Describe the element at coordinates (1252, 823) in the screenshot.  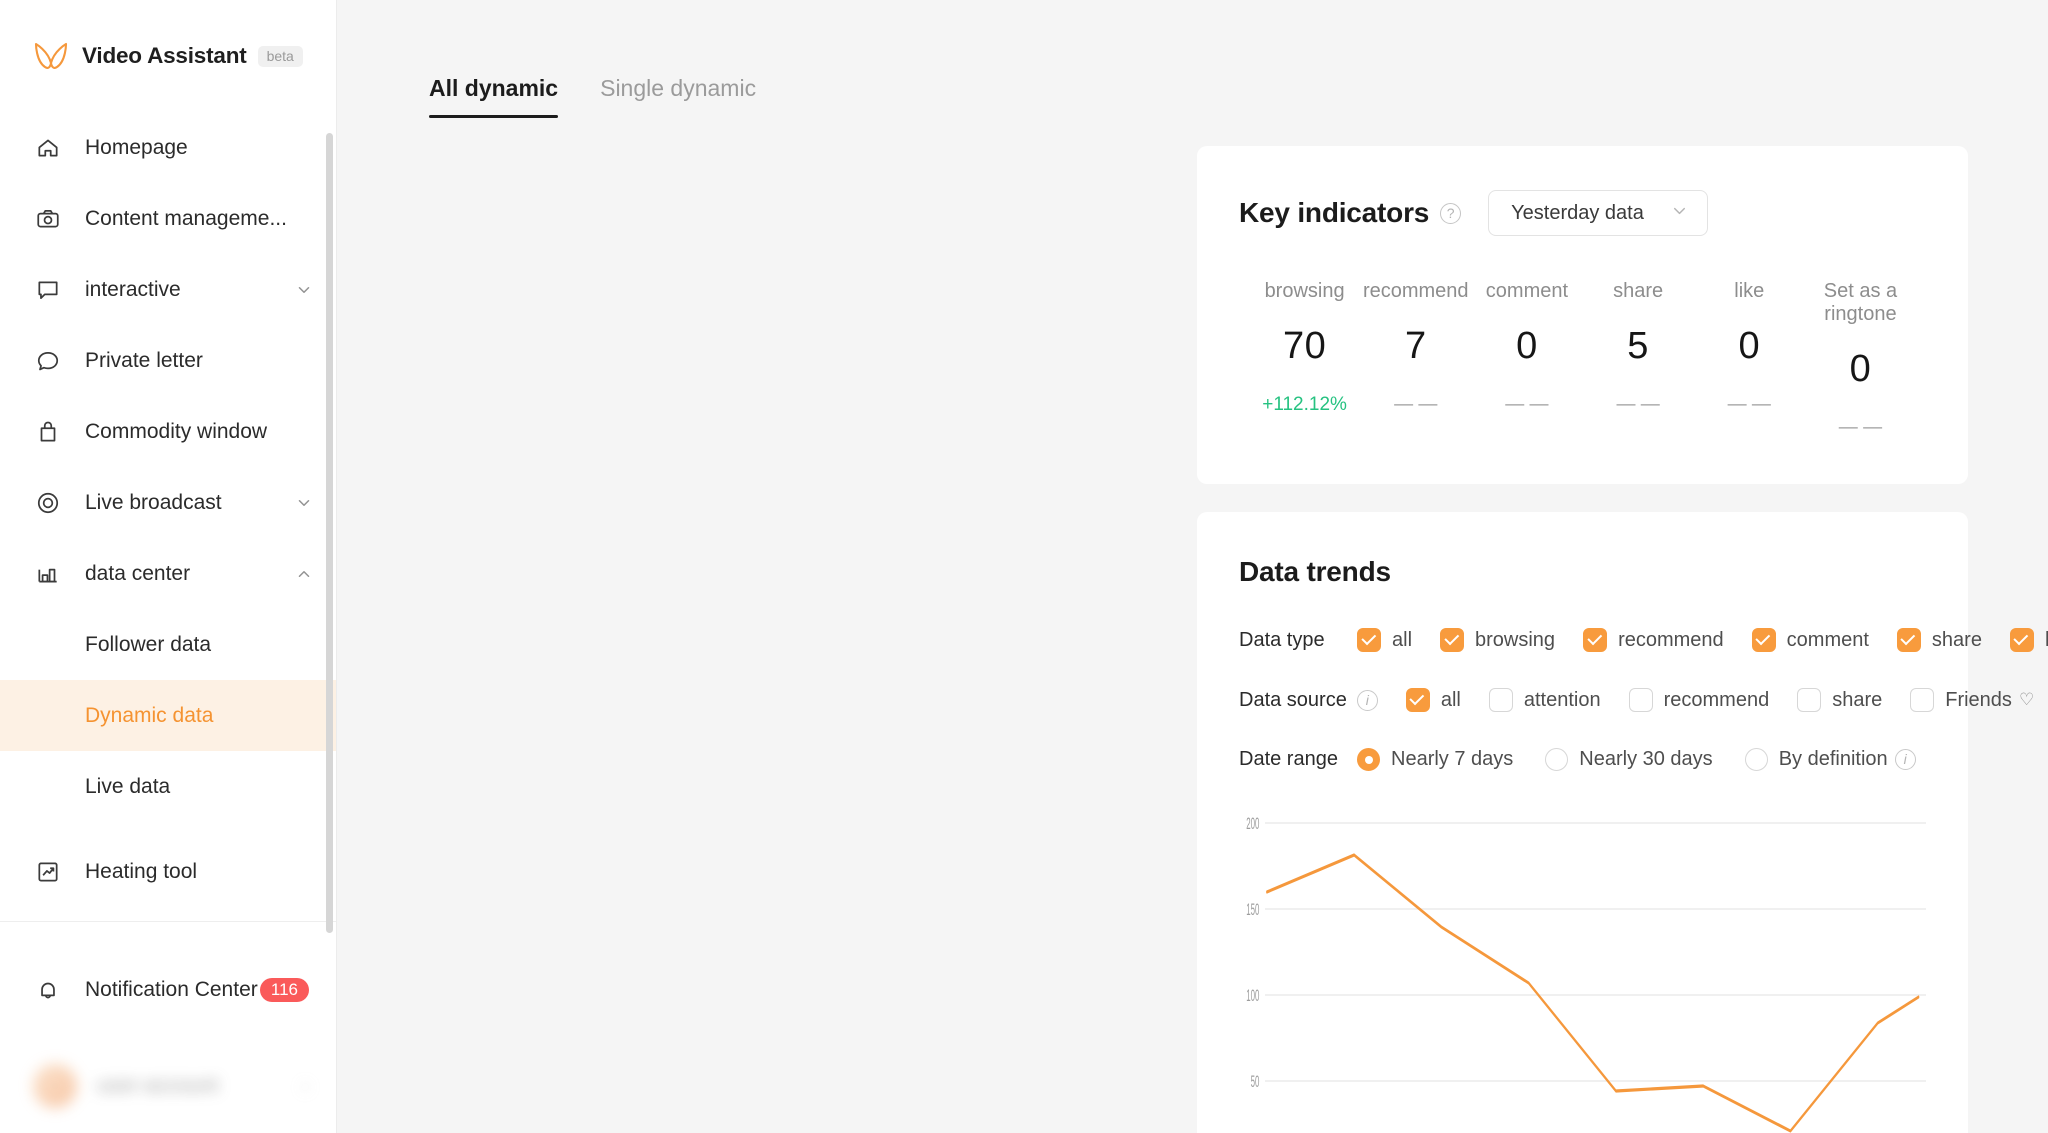
I see `y-tick-200: 200` at that location.